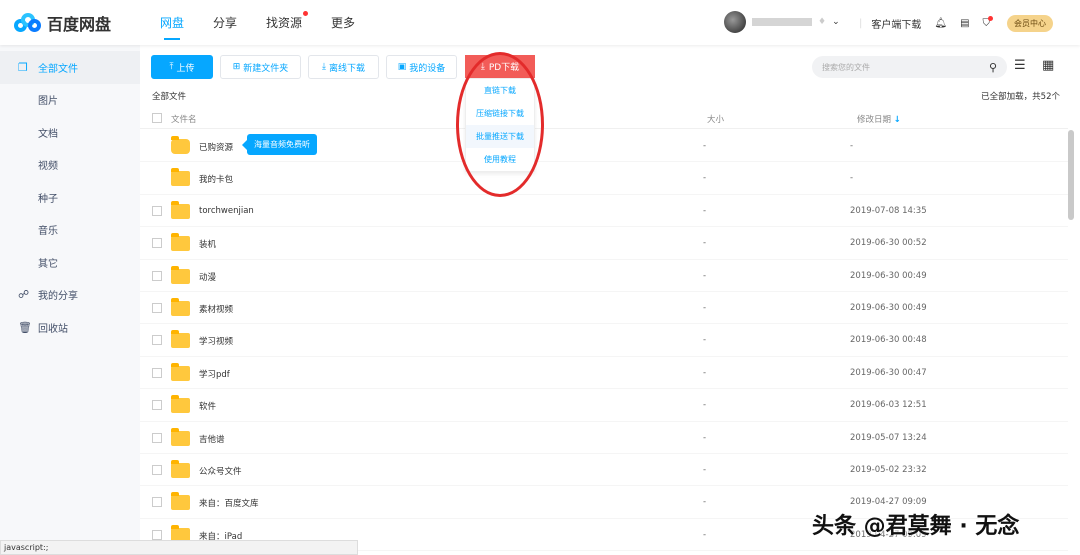 This screenshot has height=555, width=1080. I want to click on pd-download-menu: 直链下载 压缩链接下载 批量推送下载 使用教程, so click(500, 125).